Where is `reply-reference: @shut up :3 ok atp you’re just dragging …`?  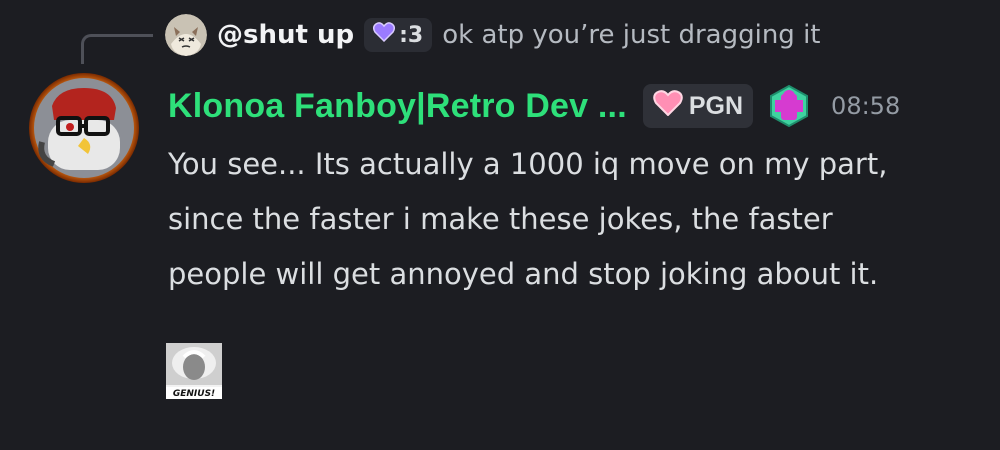 reply-reference: @shut up :3 ok atp you’re just dragging … is located at coordinates (493, 35).